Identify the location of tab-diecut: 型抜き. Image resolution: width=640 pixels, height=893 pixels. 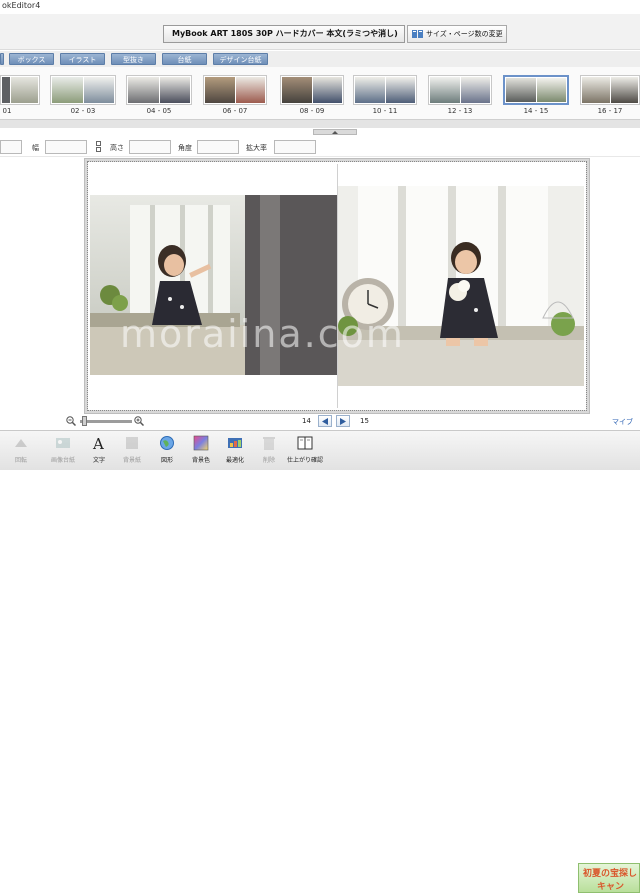
(133, 59).